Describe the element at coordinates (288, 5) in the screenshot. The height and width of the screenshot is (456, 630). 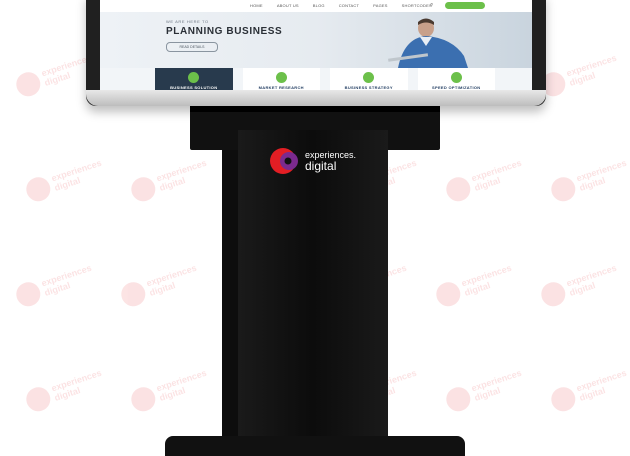
I see `nav-item-about: ABOUT US` at that location.